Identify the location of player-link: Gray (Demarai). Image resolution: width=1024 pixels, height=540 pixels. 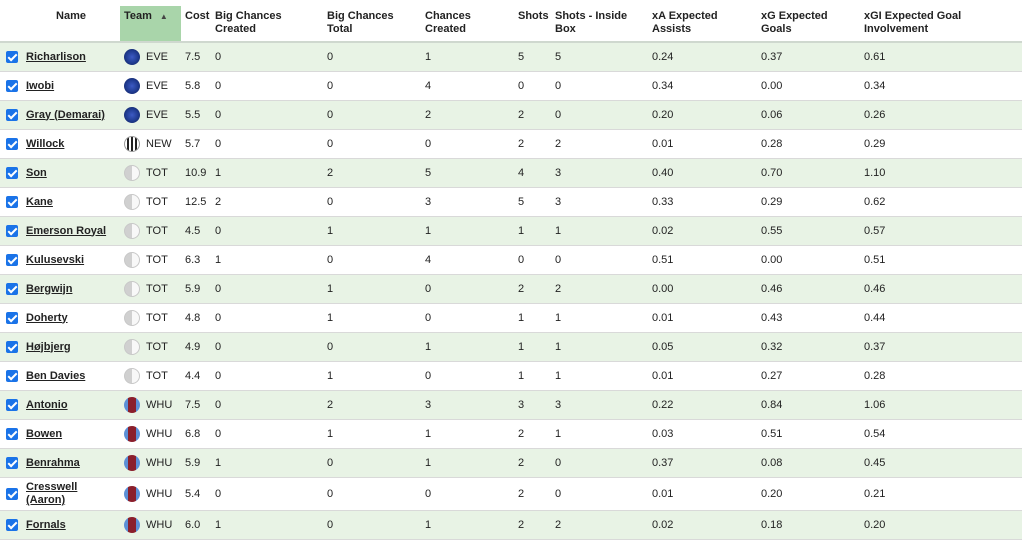
(65, 115).